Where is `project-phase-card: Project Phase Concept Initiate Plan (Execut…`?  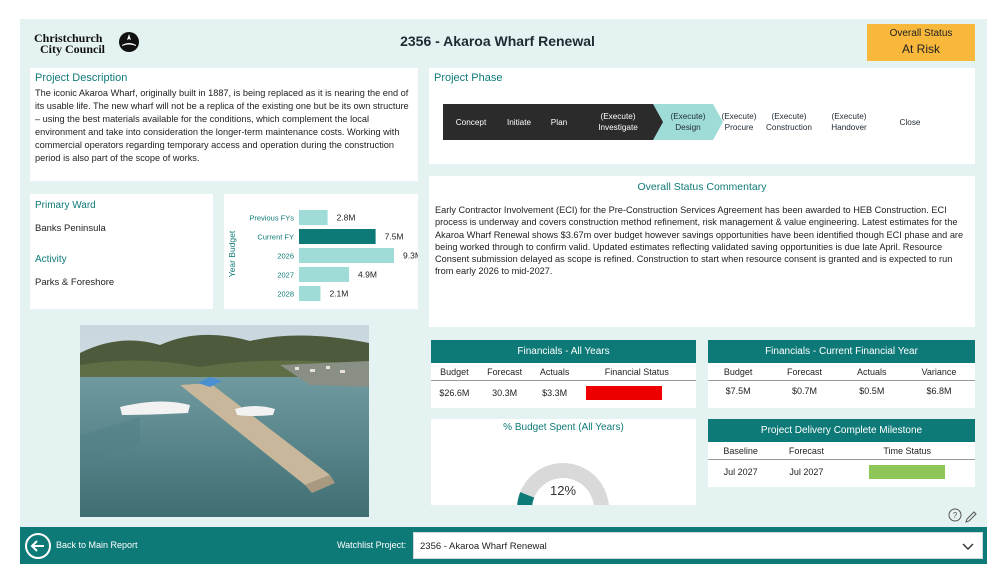
project-phase-card: Project Phase Concept Initiate Plan (Execut… is located at coordinates (702, 116).